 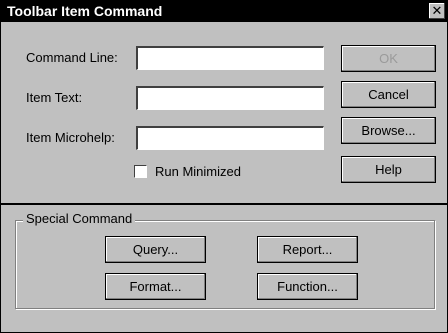 What do you see at coordinates (140, 171) in the screenshot?
I see `run-minimized-checkbox` at bounding box center [140, 171].